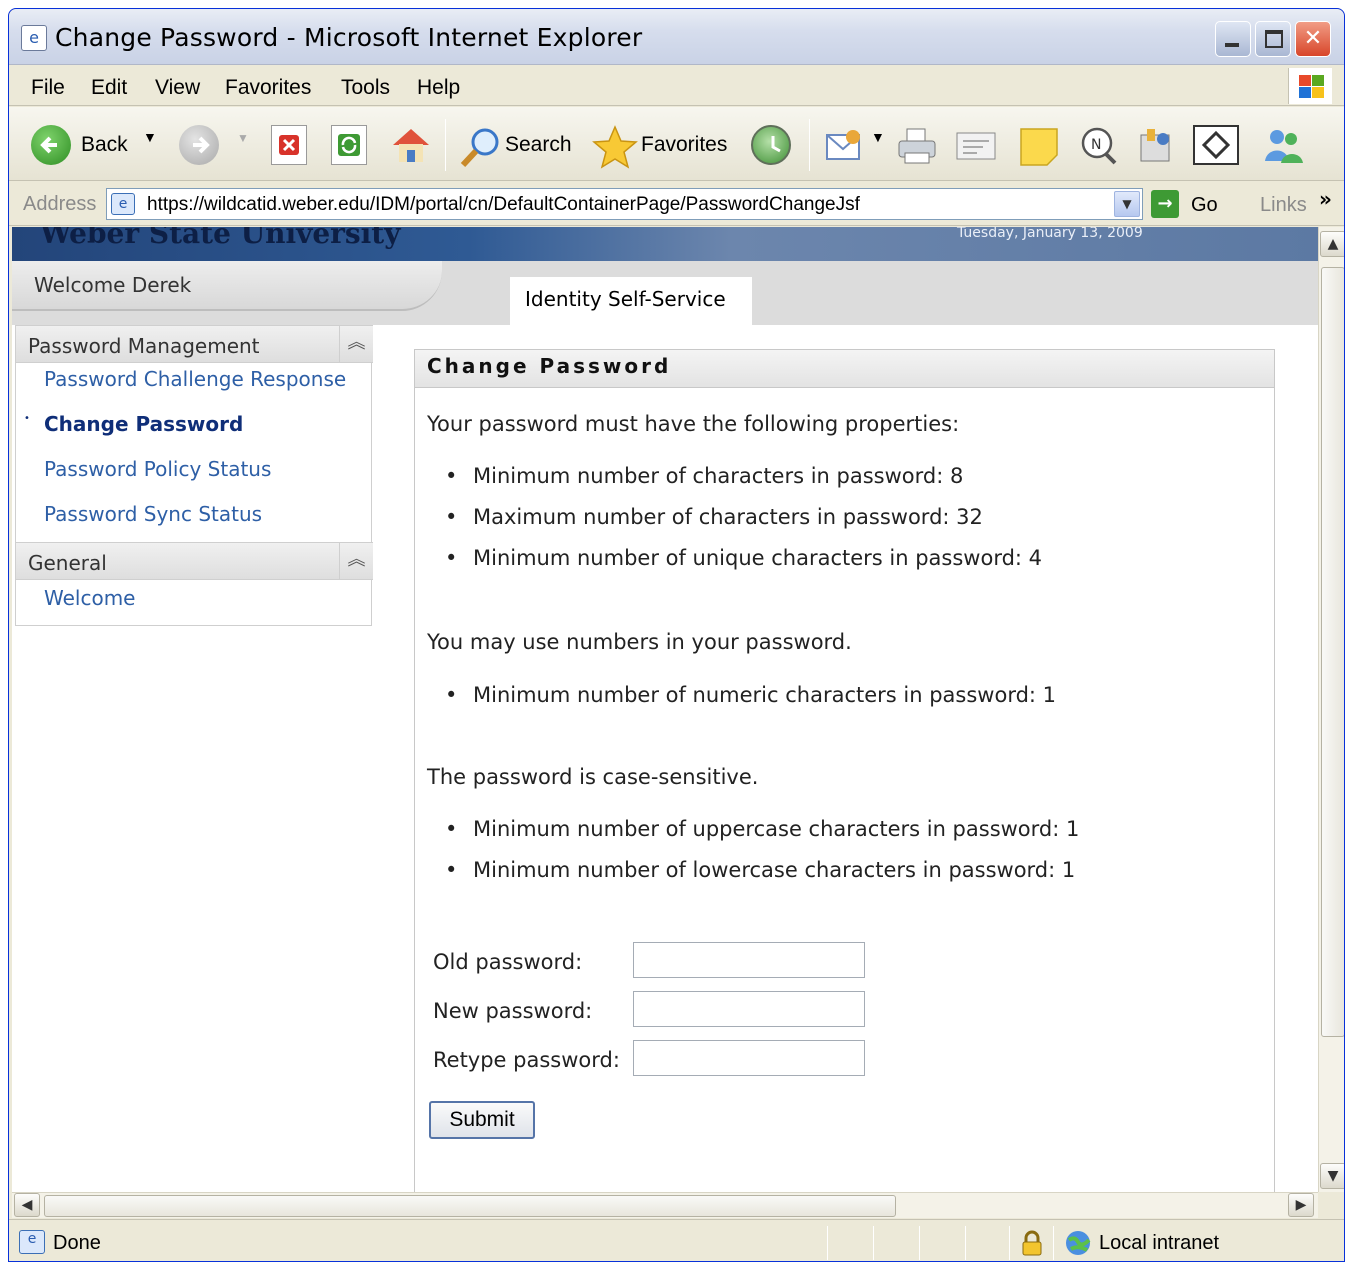 The width and height of the screenshot is (1351, 1262). I want to click on scroll-right-icon: ▶, so click(1301, 1205).